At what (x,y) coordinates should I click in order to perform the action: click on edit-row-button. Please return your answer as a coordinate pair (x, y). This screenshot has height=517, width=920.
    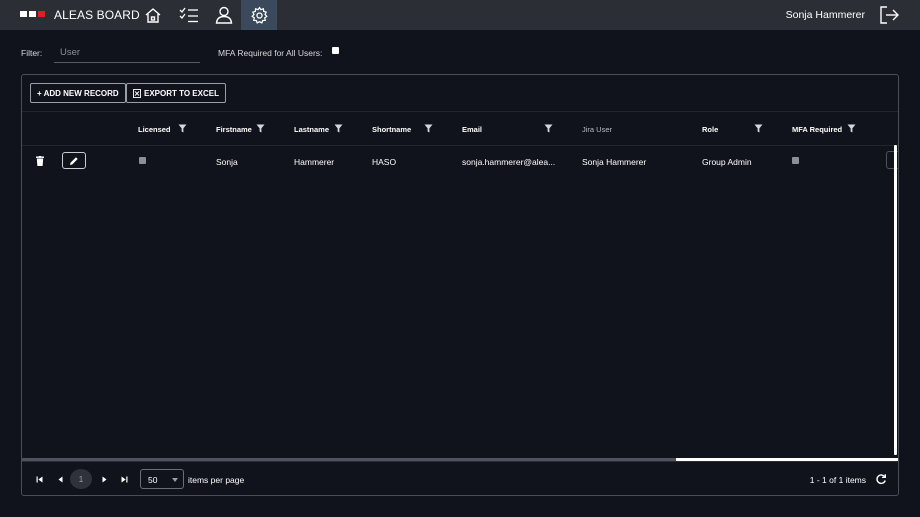
    Looking at the image, I should click on (74, 160).